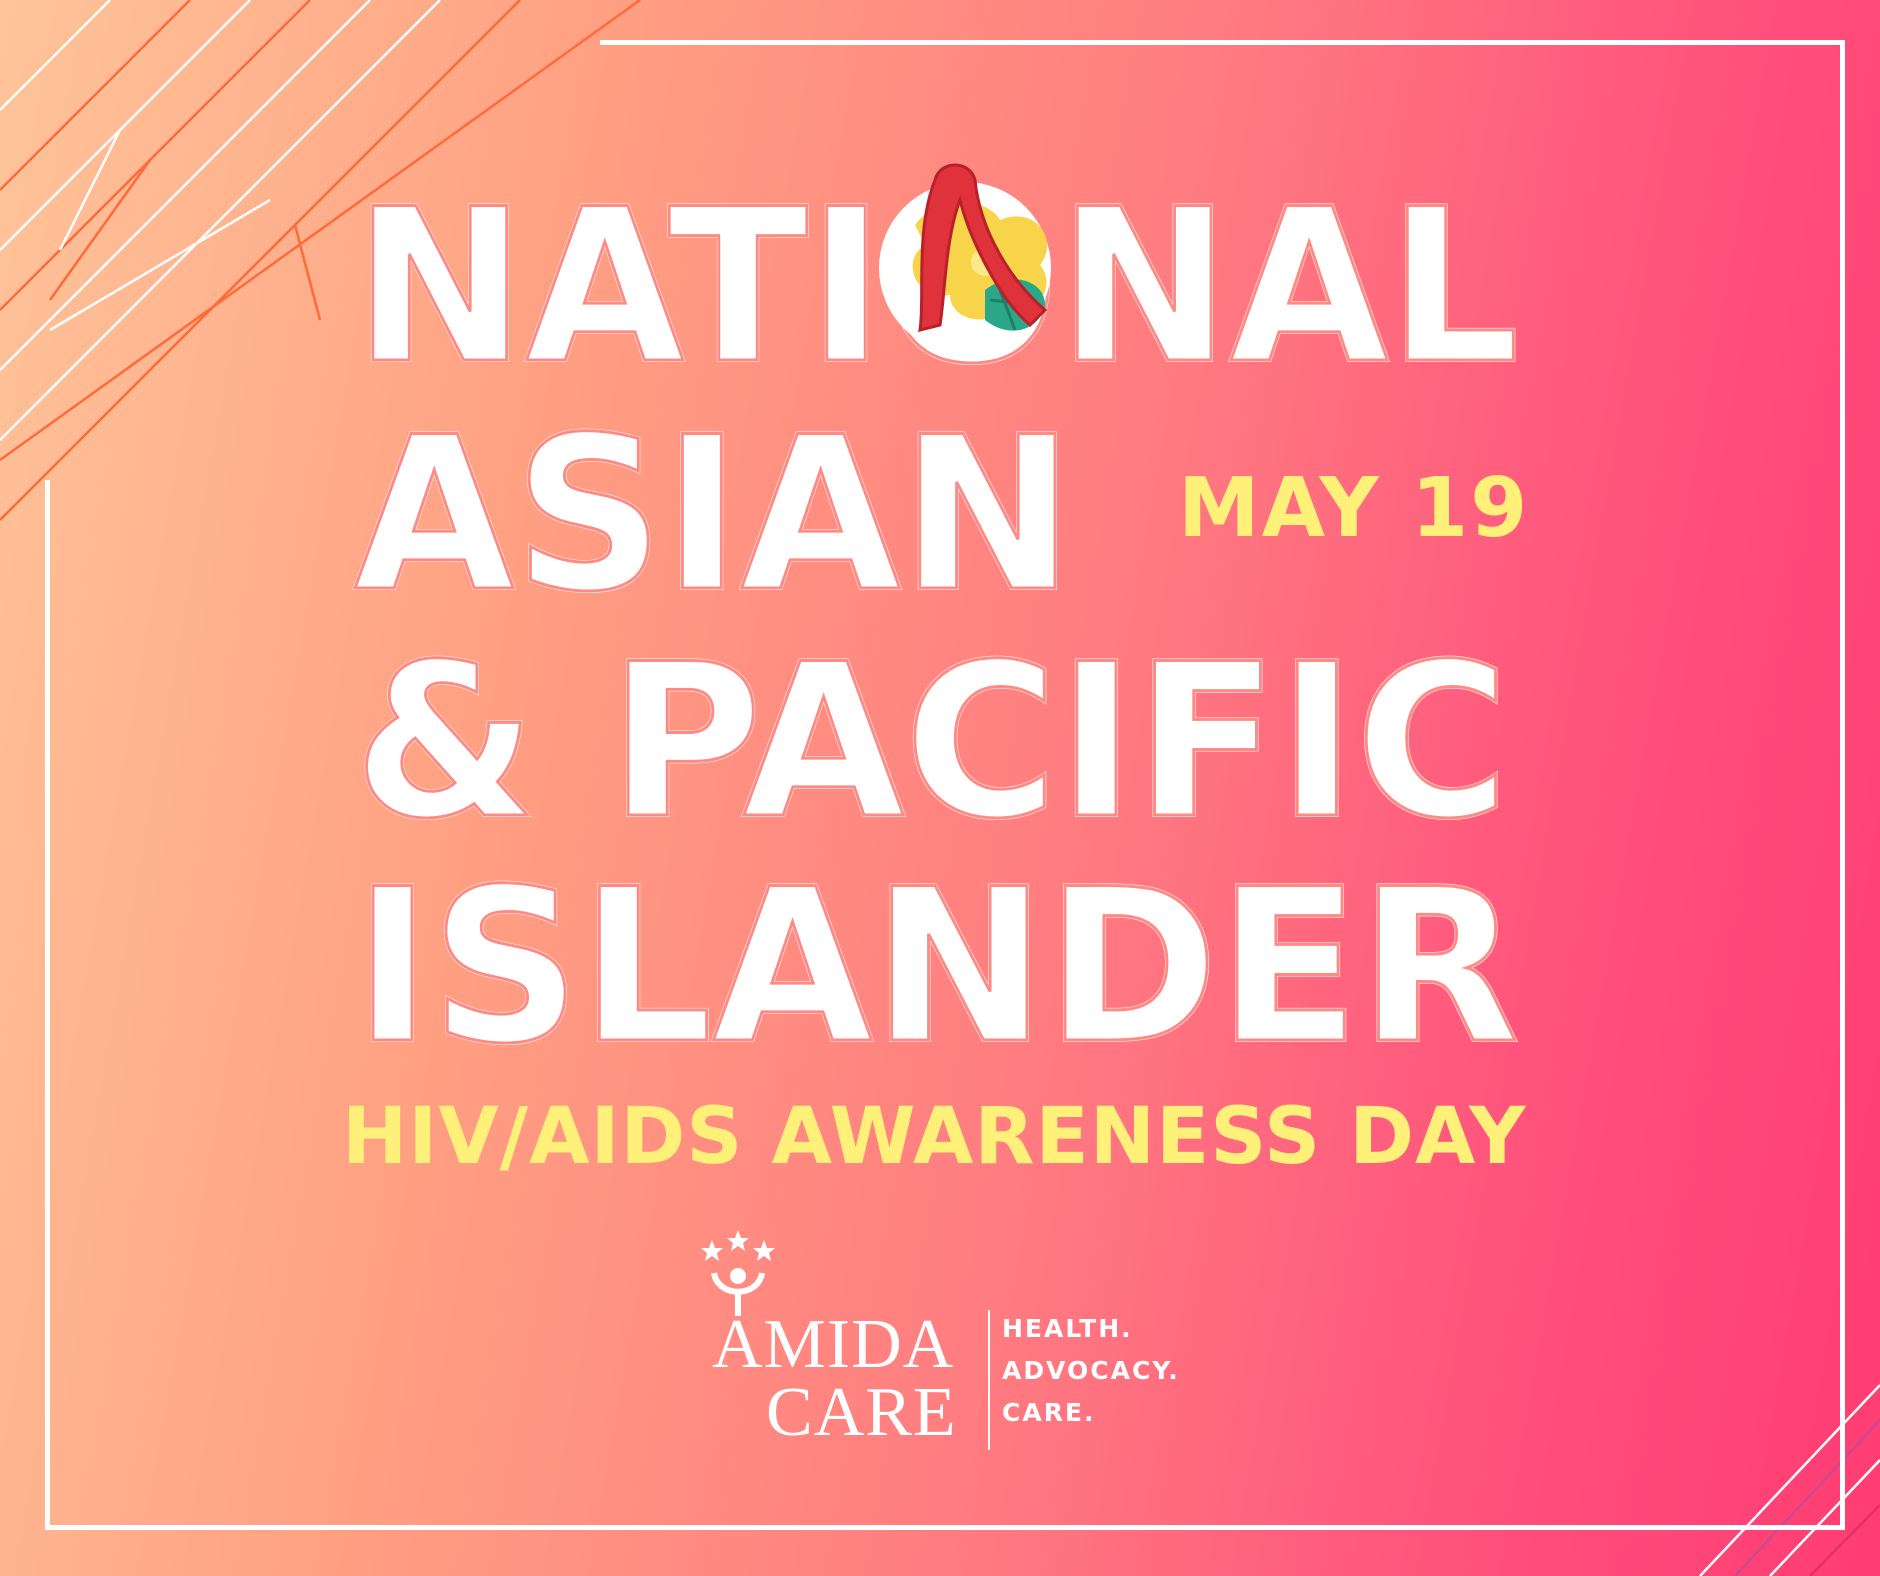  What do you see at coordinates (833, 1344) in the screenshot?
I see `logo-name-line1: AMIDA` at bounding box center [833, 1344].